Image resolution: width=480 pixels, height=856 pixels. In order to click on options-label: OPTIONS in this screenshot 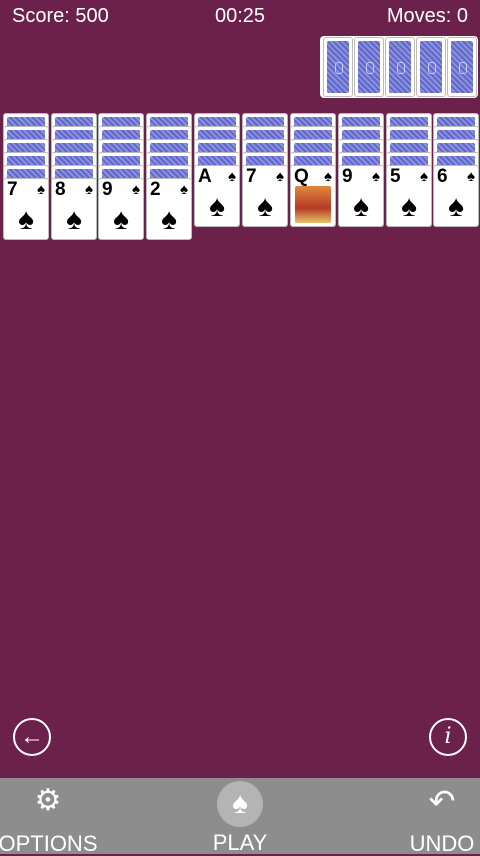, I will do `click(49, 843)`.